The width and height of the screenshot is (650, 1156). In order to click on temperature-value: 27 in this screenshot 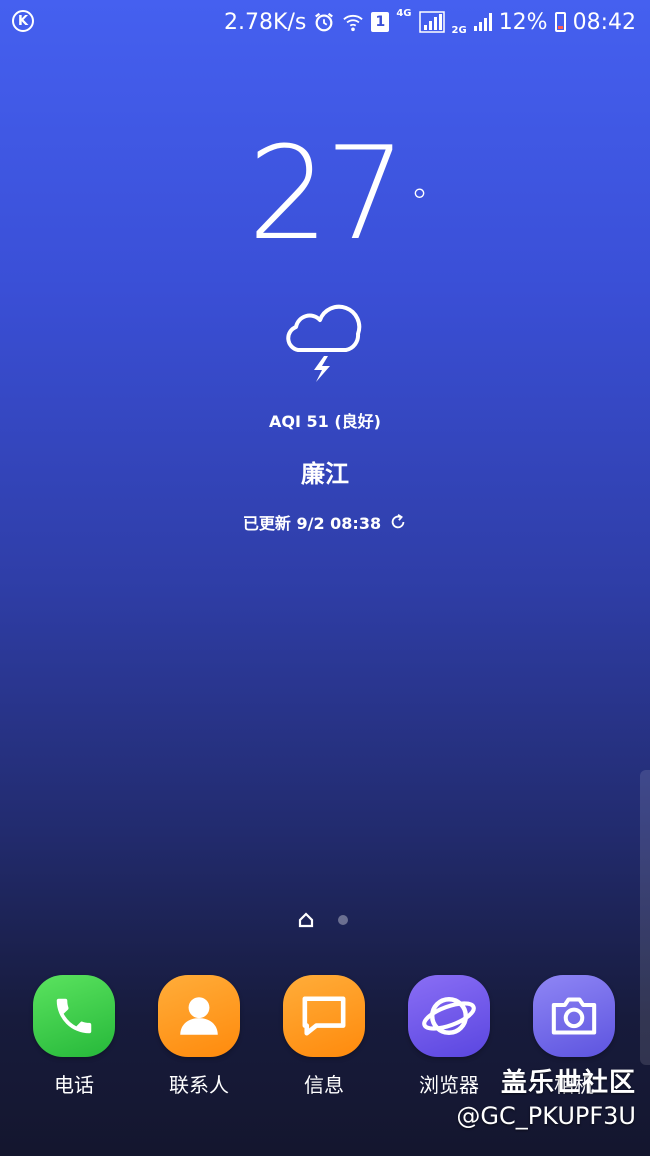, I will do `click(327, 194)`.